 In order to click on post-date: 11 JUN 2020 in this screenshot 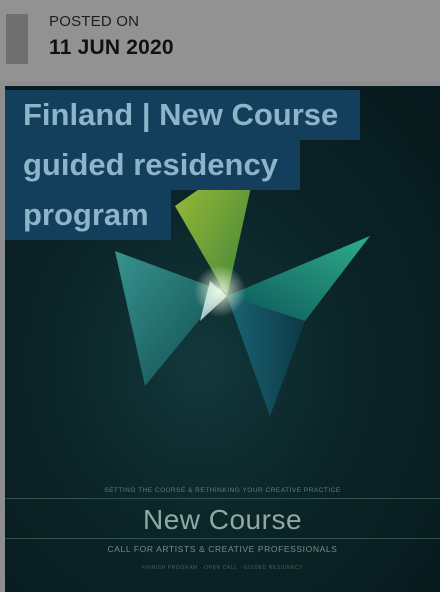, I will do `click(111, 47)`.